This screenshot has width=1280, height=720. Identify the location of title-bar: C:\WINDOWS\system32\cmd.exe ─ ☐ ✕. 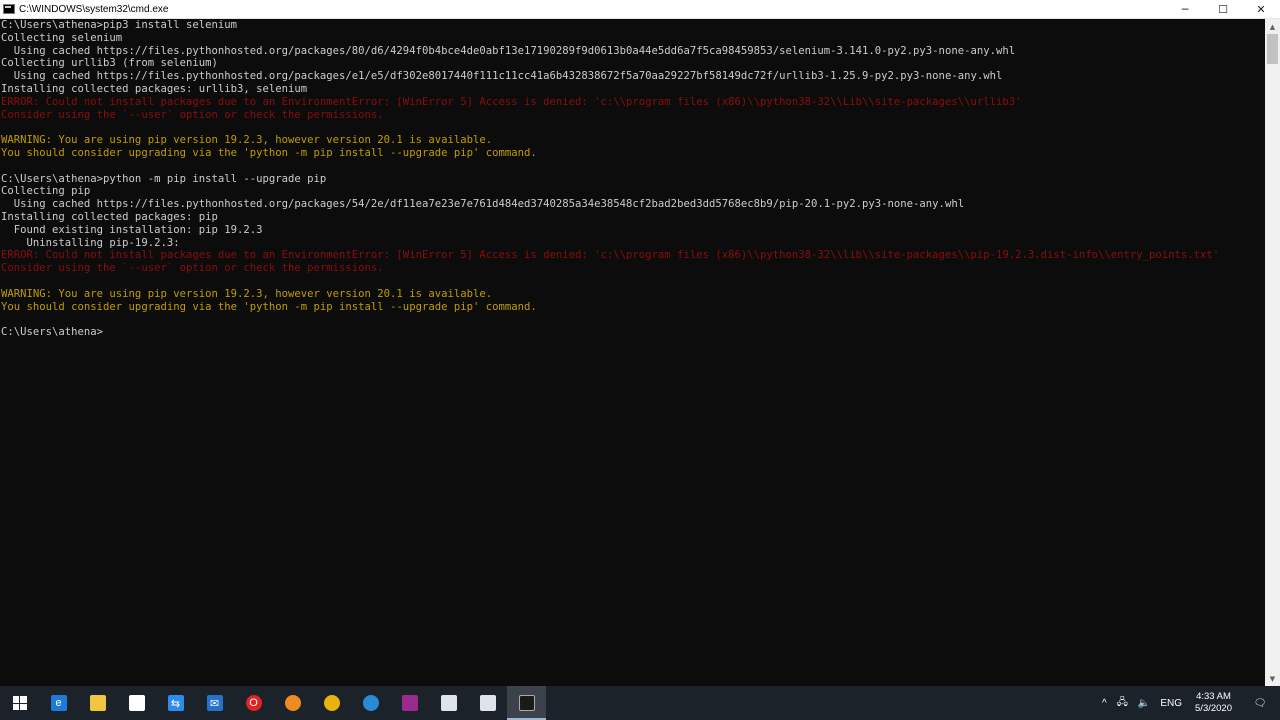
(640, 9).